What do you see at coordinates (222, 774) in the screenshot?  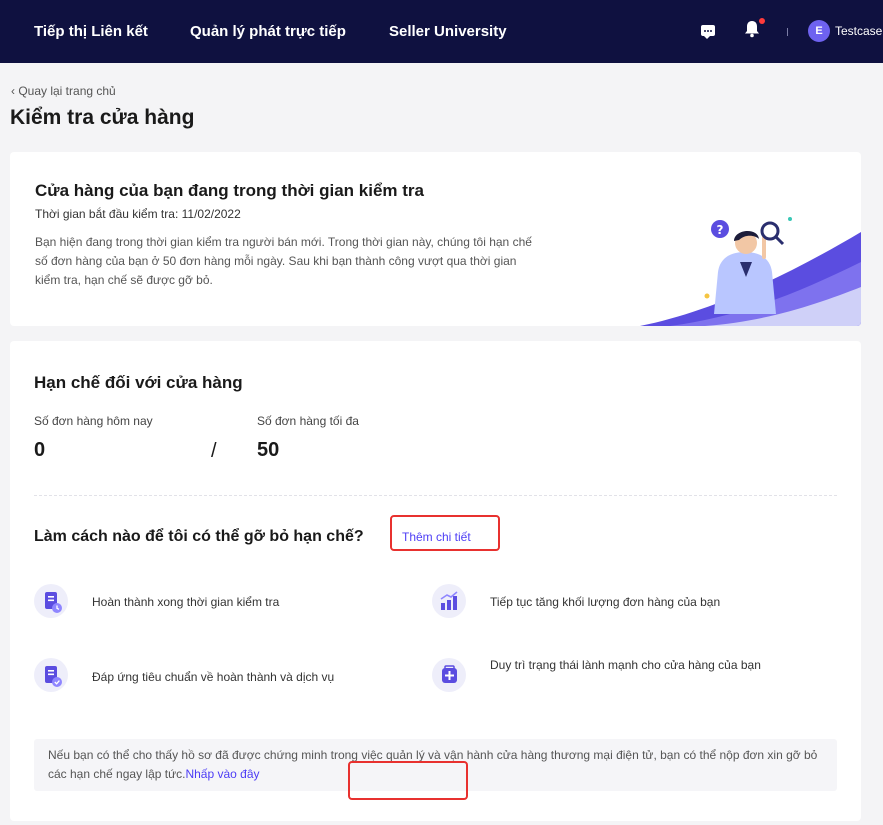 I see `click-here-link: Nhấp vào đây` at bounding box center [222, 774].